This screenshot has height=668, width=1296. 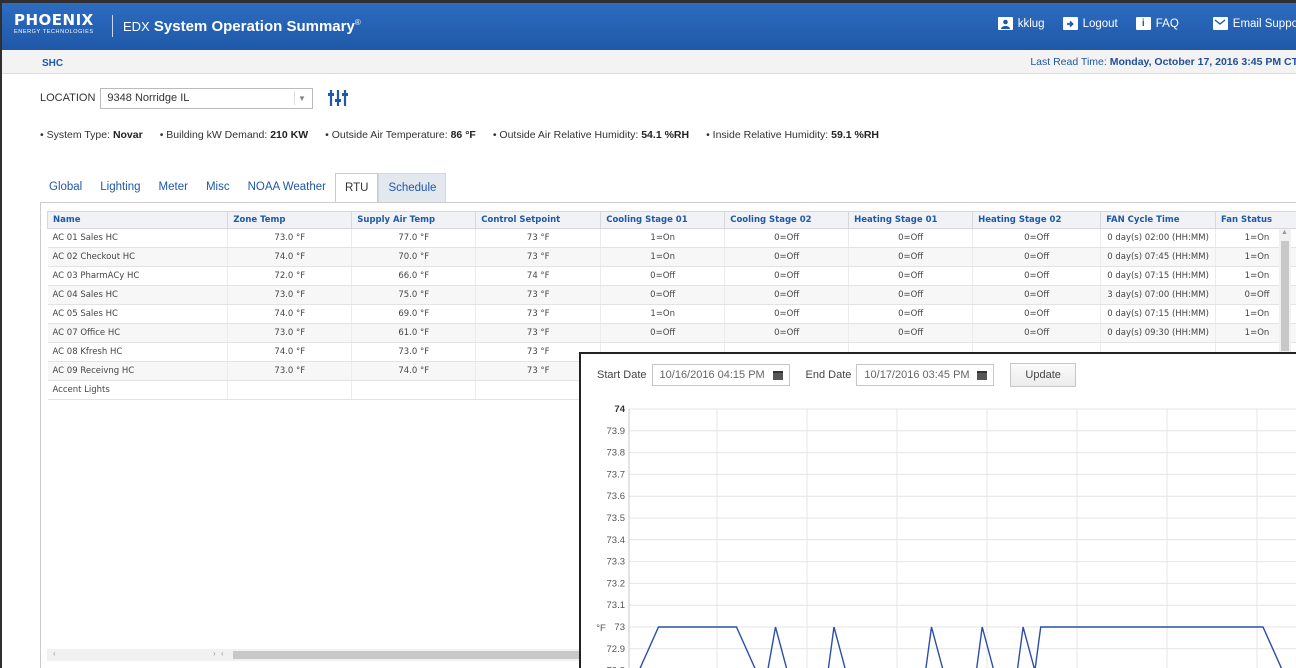 What do you see at coordinates (1157, 23) in the screenshot?
I see `faq-link: i FAQ` at bounding box center [1157, 23].